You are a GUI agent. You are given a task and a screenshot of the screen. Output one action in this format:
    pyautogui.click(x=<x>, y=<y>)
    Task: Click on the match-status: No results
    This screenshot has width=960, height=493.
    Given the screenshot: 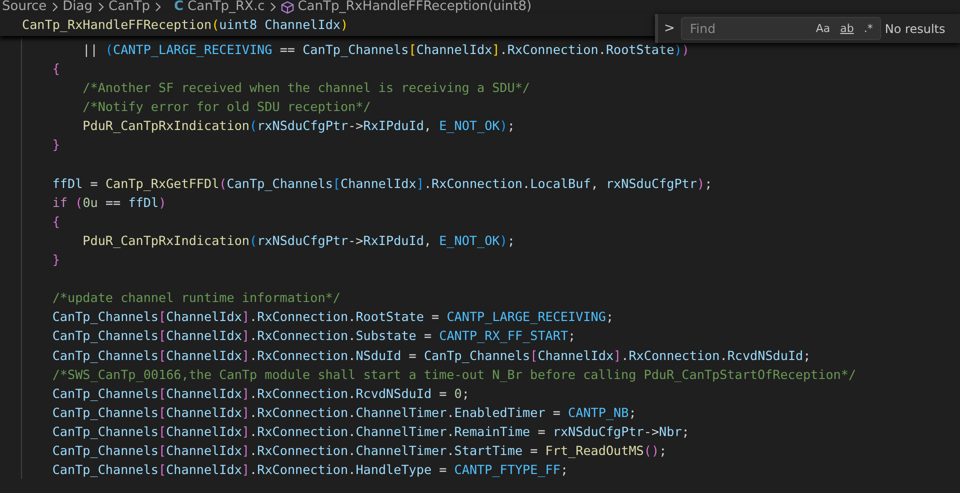 What is the action you would take?
    pyautogui.click(x=915, y=29)
    